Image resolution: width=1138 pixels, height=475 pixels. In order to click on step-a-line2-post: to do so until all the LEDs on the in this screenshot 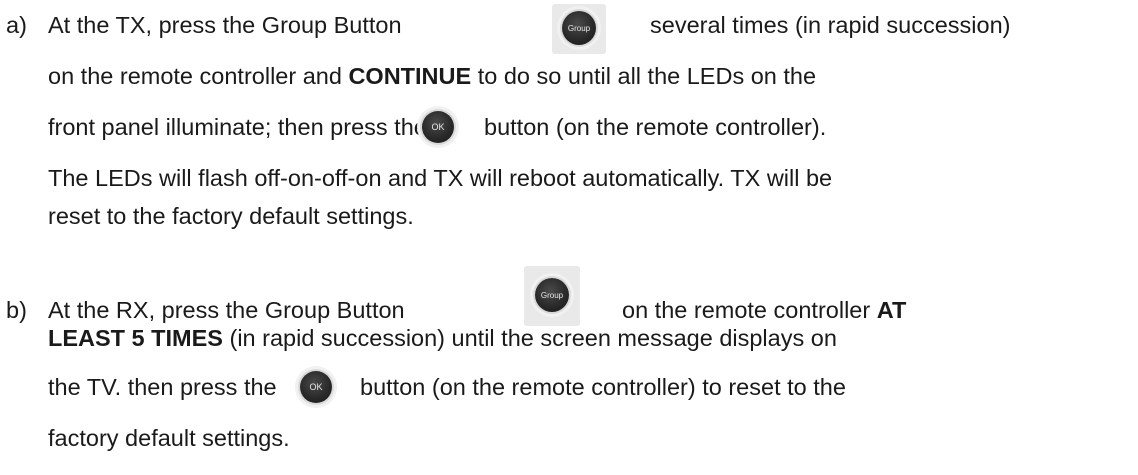, I will do `click(644, 76)`.